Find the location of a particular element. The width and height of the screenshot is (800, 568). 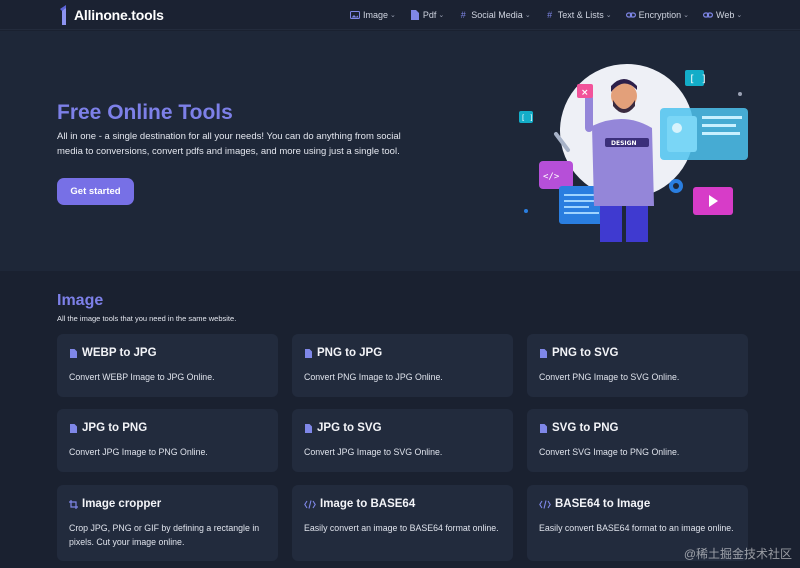

nav-item-web: Web ⌄ is located at coordinates (722, 15).